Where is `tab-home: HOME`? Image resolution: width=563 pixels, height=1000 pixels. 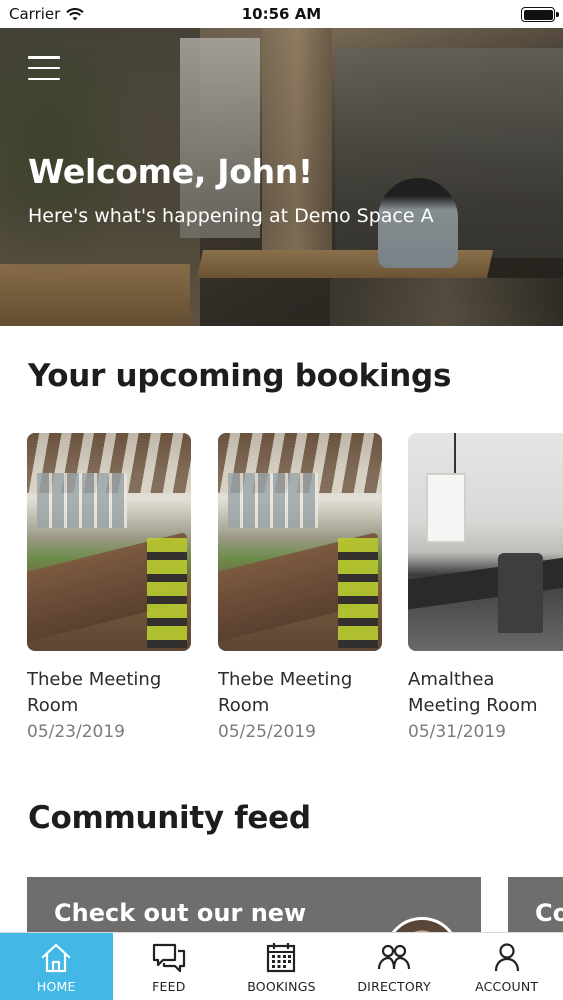
tab-home: HOME is located at coordinates (56, 966).